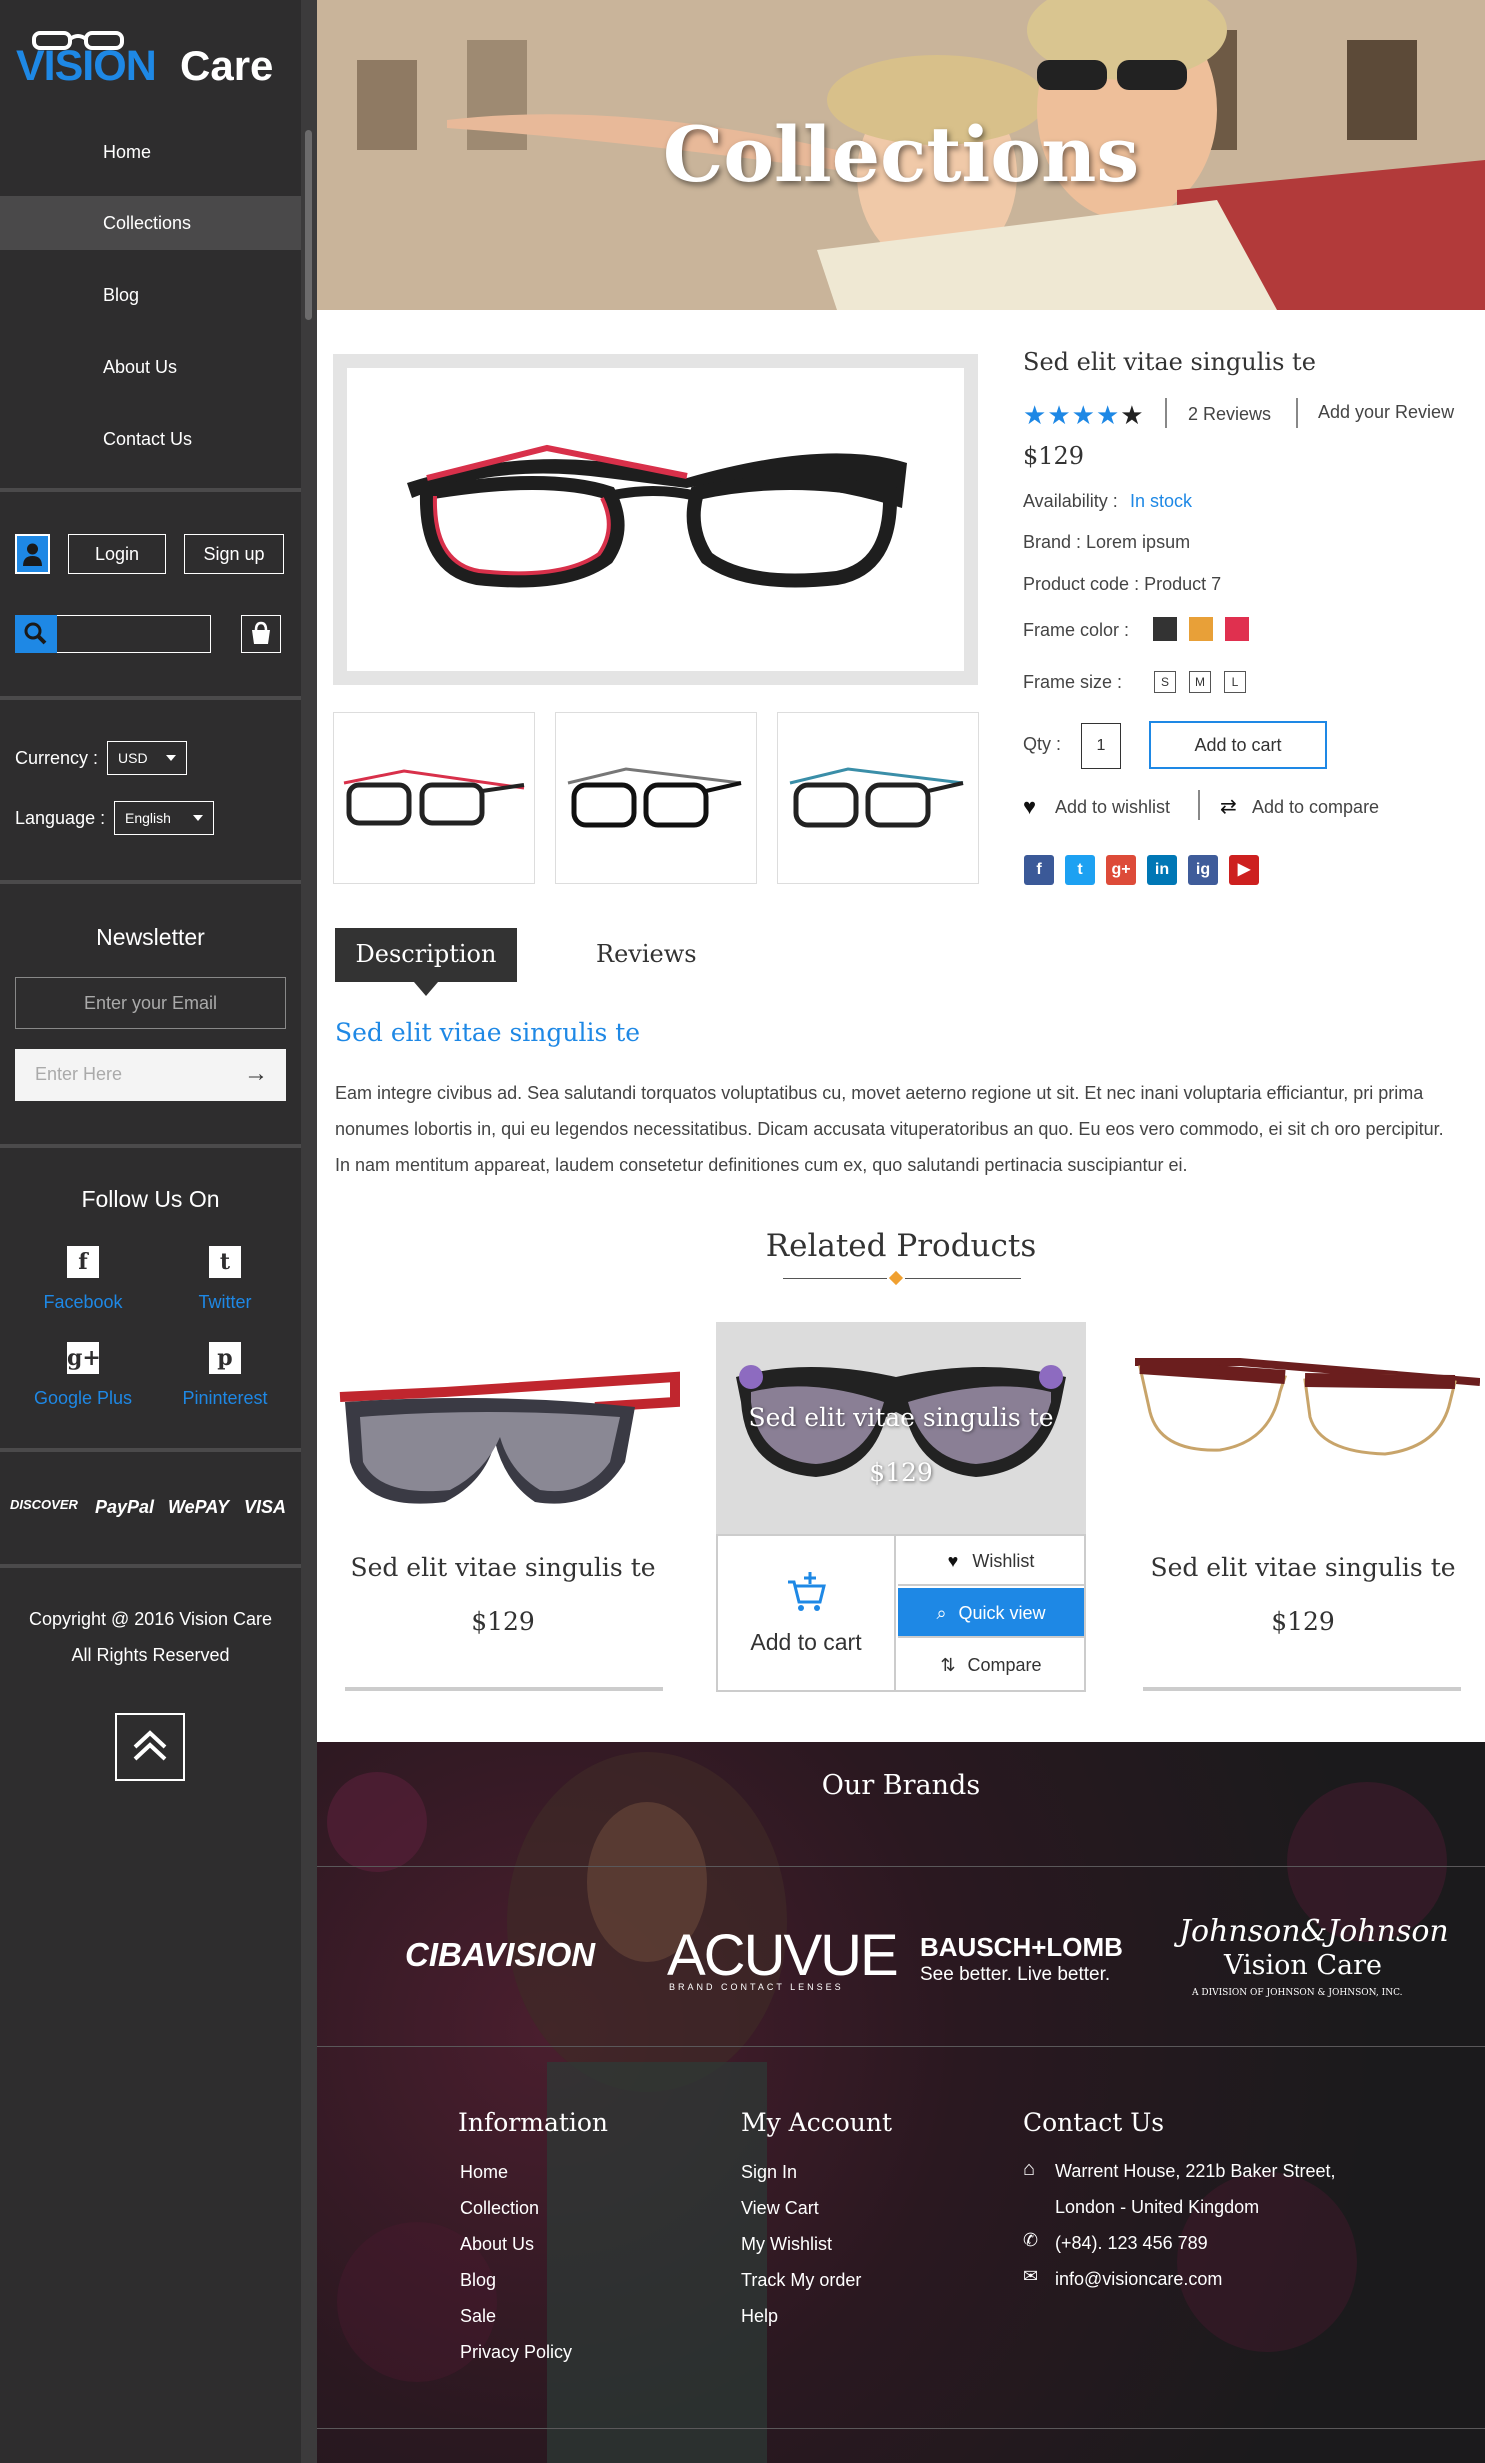 This screenshot has height=2463, width=1485. I want to click on logo-care-text: Care, so click(227, 65).